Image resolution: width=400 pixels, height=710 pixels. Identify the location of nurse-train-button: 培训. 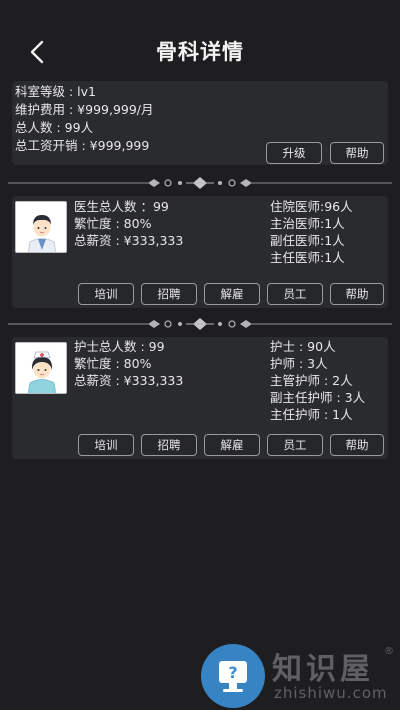
(106, 445).